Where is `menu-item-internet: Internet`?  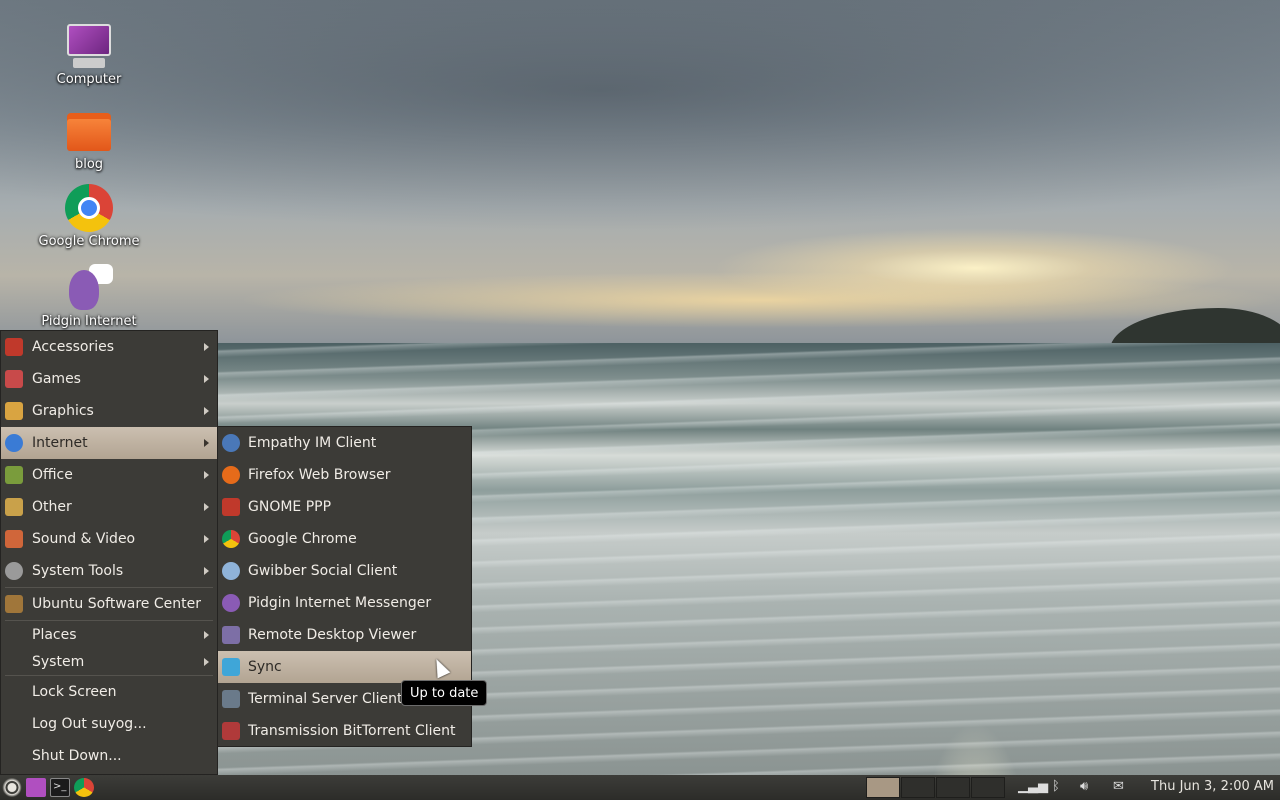
menu-item-internet: Internet is located at coordinates (109, 443).